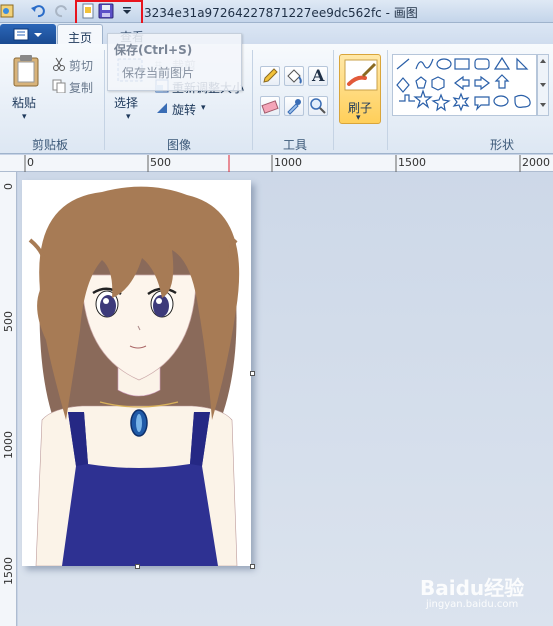 The image size is (553, 626). What do you see at coordinates (26, 71) in the screenshot?
I see `clipboard-icon` at bounding box center [26, 71].